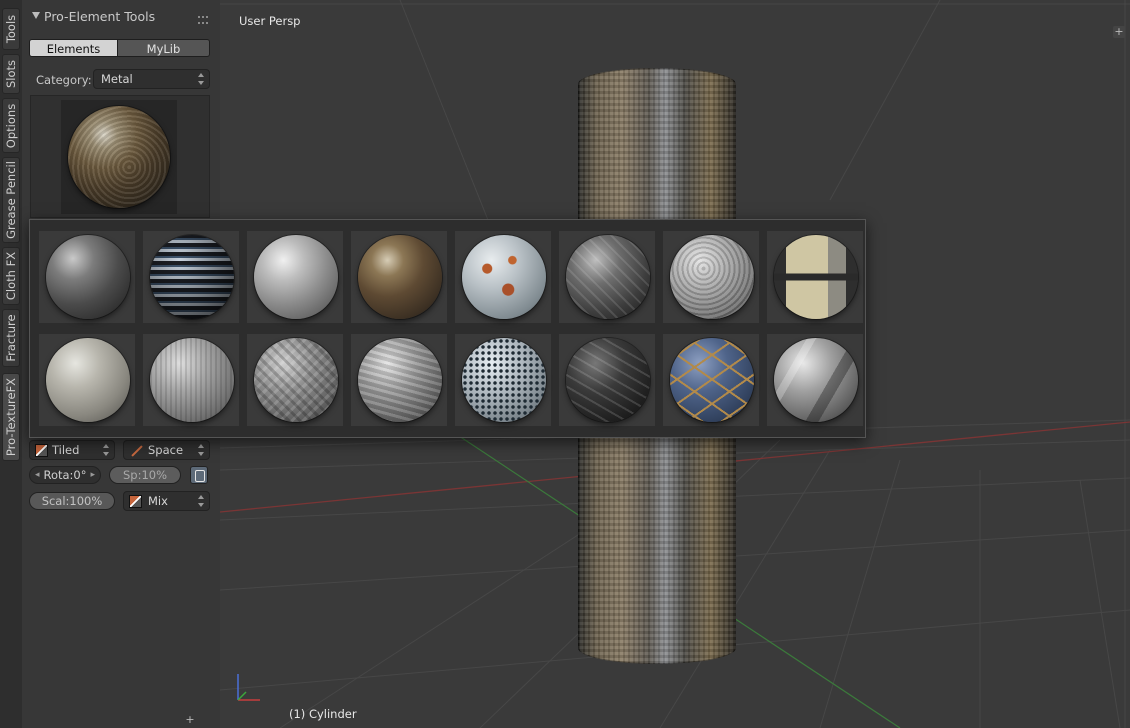 This screenshot has height=728, width=1130. What do you see at coordinates (11, 276) in the screenshot?
I see `tab-cloth-fx: Cloth FX` at bounding box center [11, 276].